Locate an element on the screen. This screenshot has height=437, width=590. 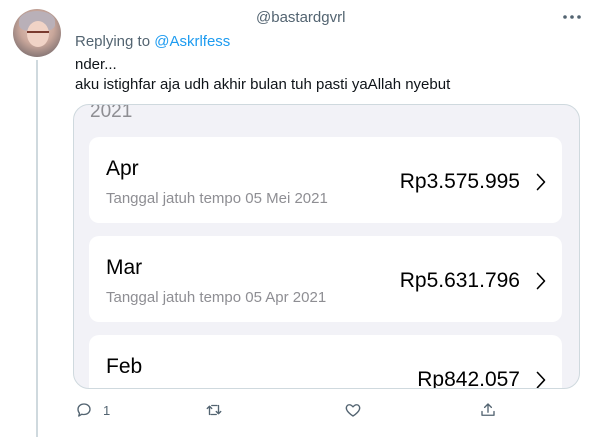
bill-due-date: Tanggal jatuh tempo 05 Apr 2021 is located at coordinates (216, 297).